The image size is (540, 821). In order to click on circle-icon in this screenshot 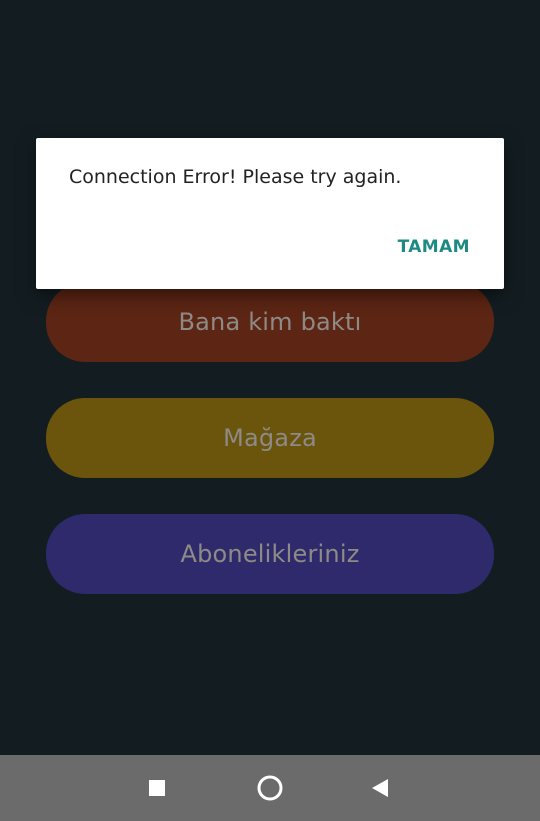, I will do `click(270, 788)`.